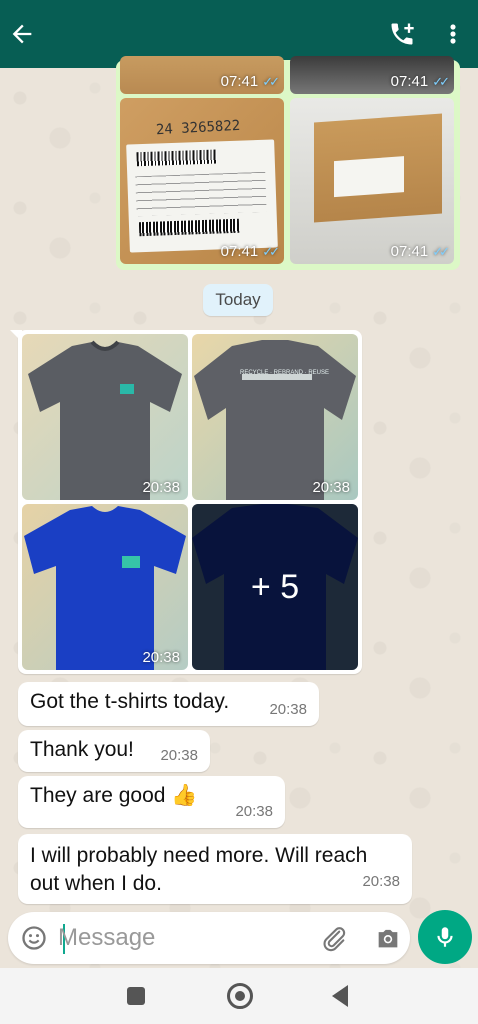  What do you see at coordinates (198, 128) in the screenshot?
I see `handwritten-number: 24 3265822` at bounding box center [198, 128].